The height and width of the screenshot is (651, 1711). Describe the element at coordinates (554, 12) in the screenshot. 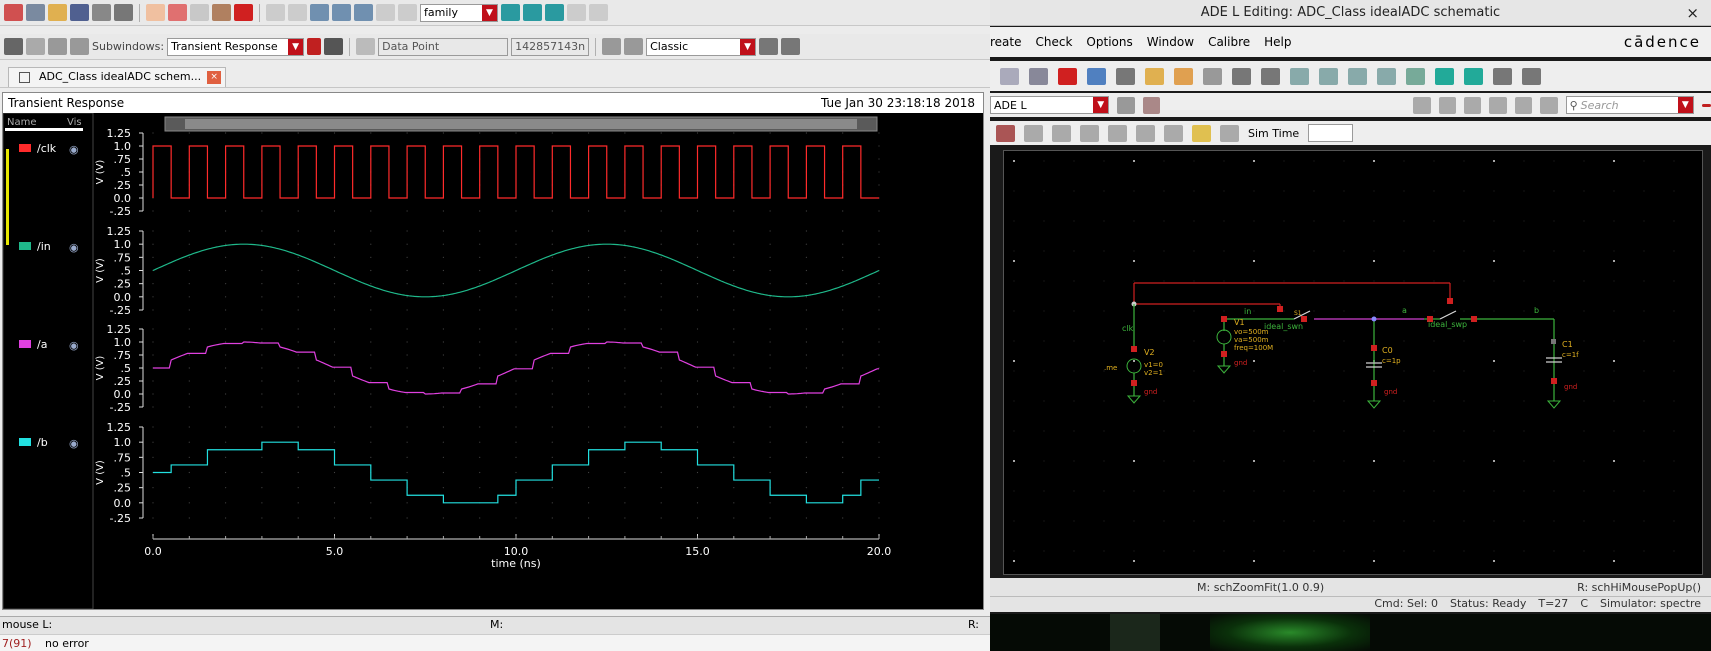

I see `overlay-icon` at that location.